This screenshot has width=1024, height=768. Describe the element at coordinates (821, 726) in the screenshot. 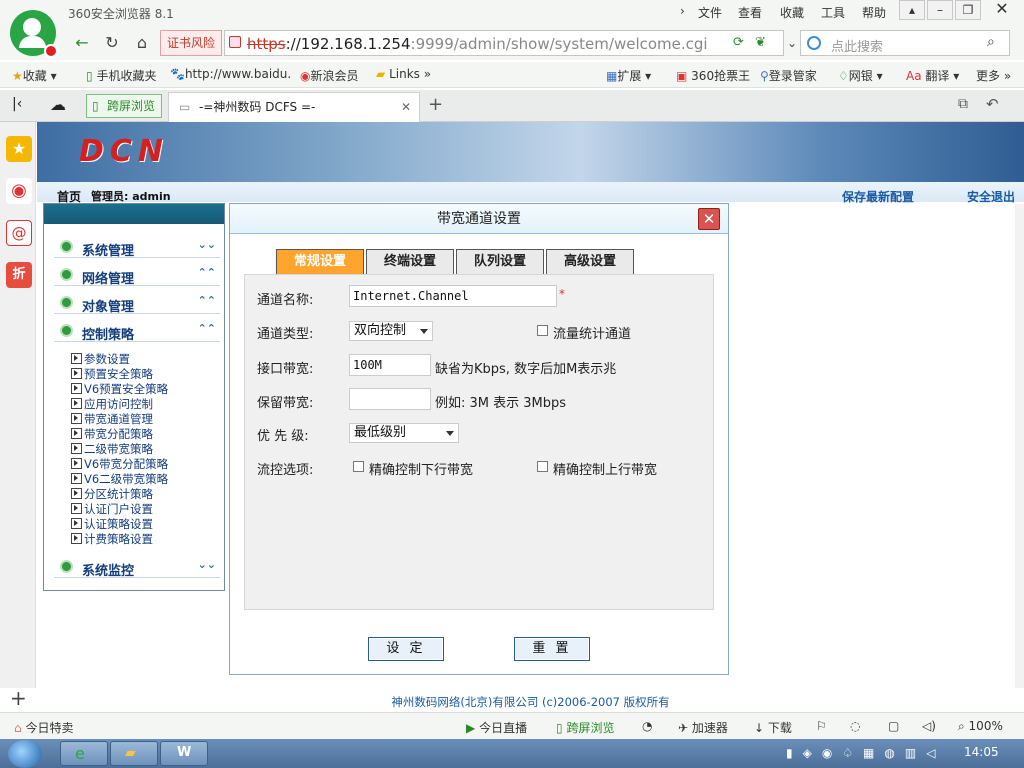

I see `flag-icon: ⚐` at that location.